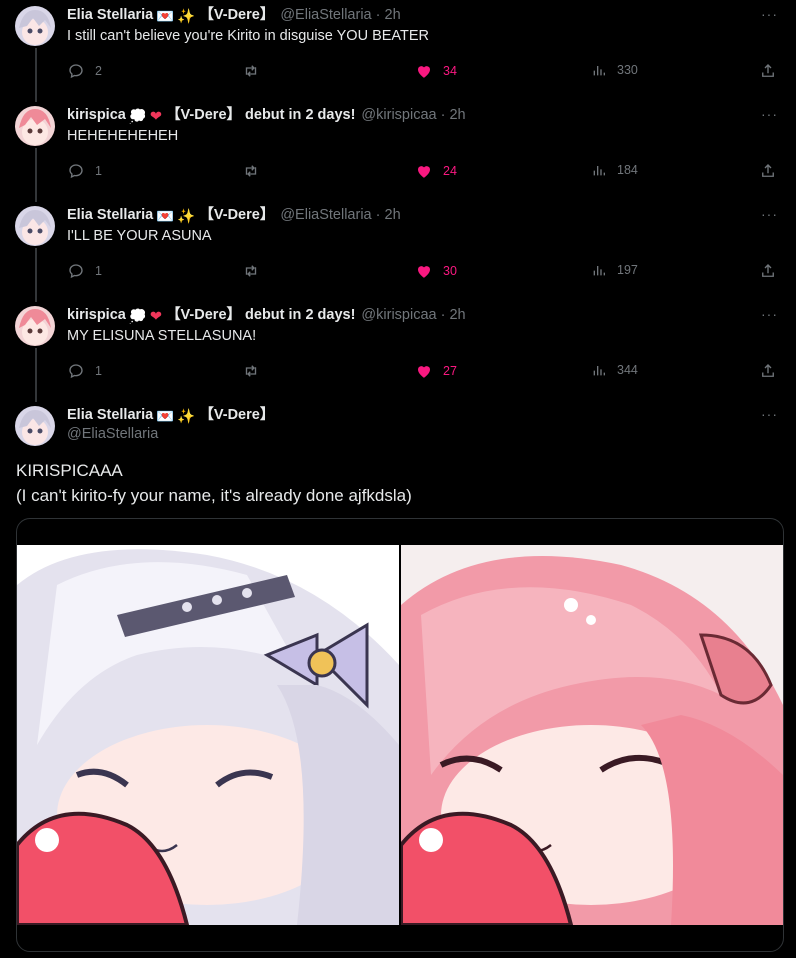  Describe the element at coordinates (614, 70) in the screenshot. I see `views-button: 330` at that location.